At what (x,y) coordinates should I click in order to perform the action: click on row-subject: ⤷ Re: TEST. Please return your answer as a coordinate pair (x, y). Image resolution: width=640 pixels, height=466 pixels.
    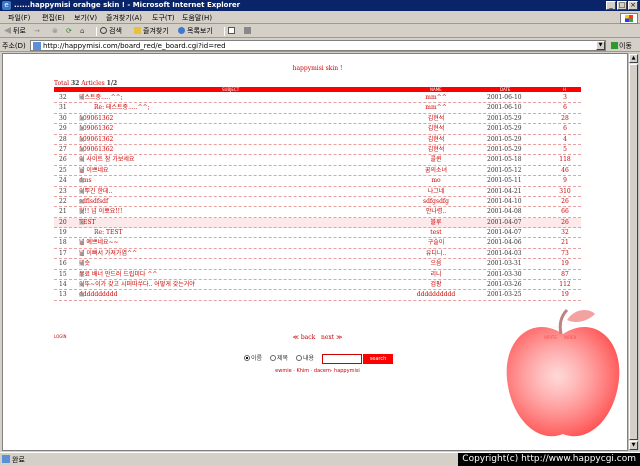
    Looking at the image, I should click on (108, 233).